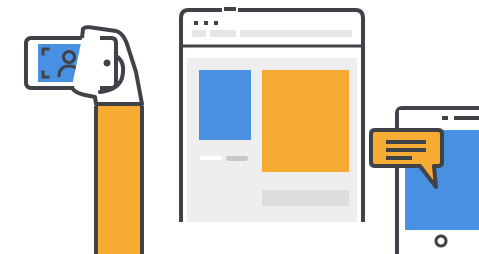  I want to click on phone-side-button-top, so click(107, 63).